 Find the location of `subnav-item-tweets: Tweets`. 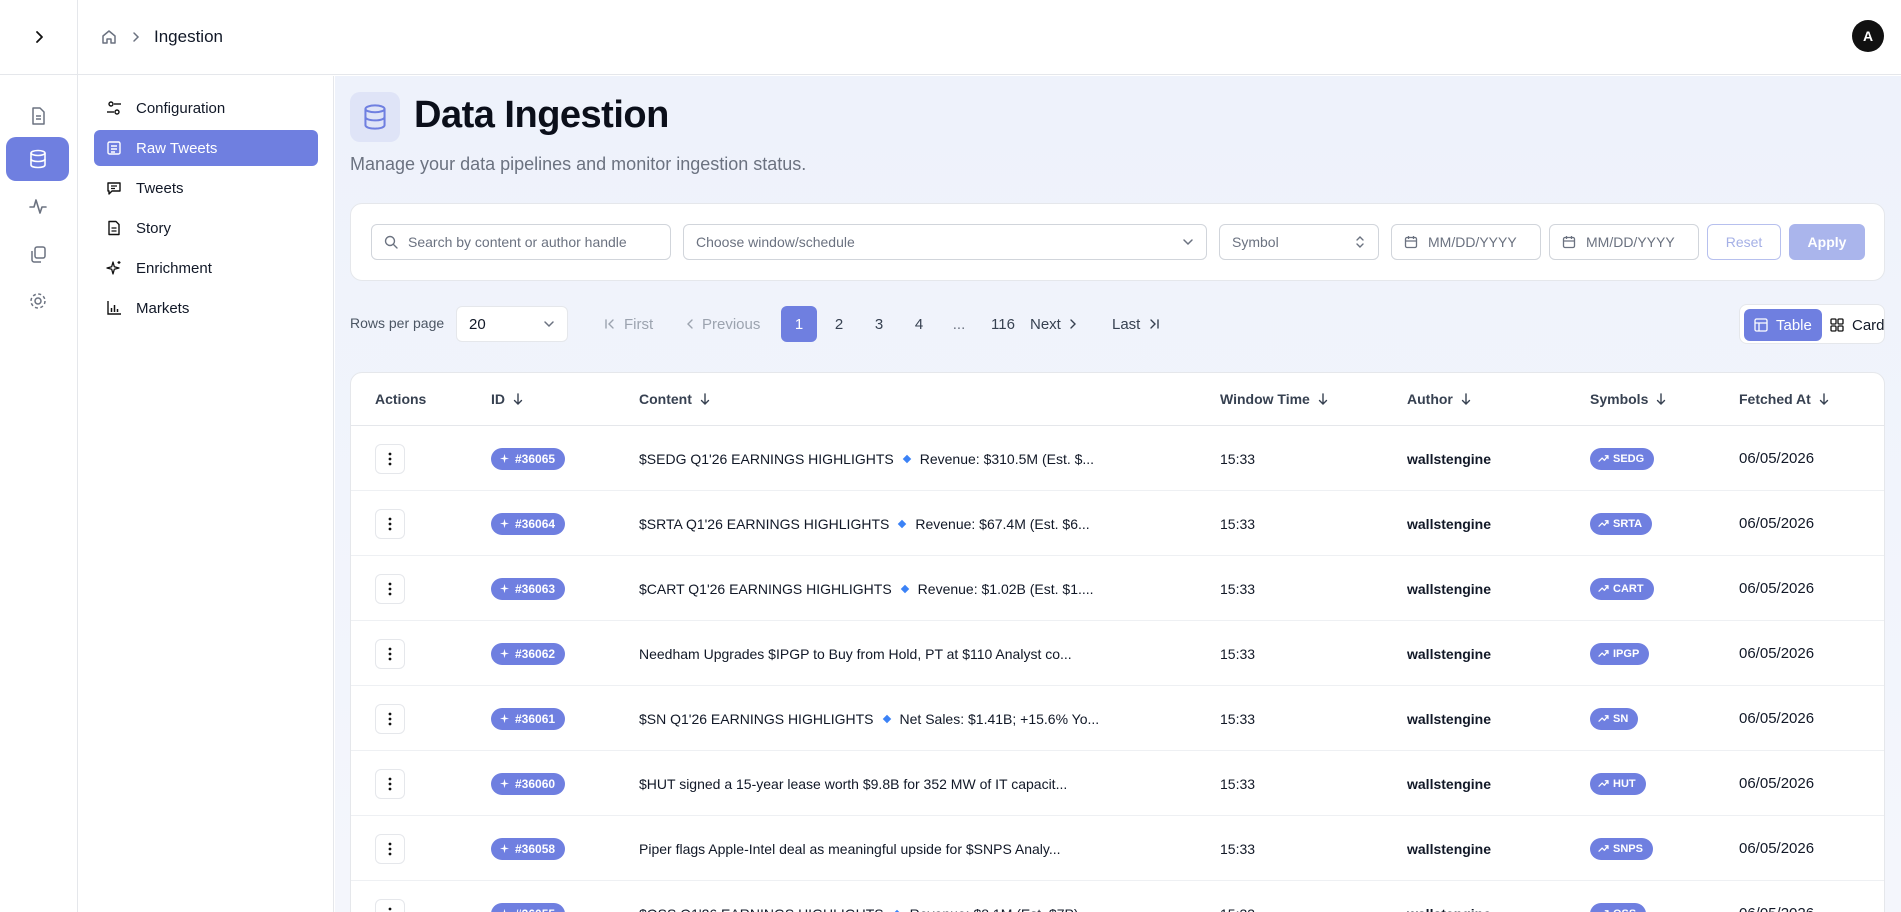

subnav-item-tweets: Tweets is located at coordinates (206, 188).